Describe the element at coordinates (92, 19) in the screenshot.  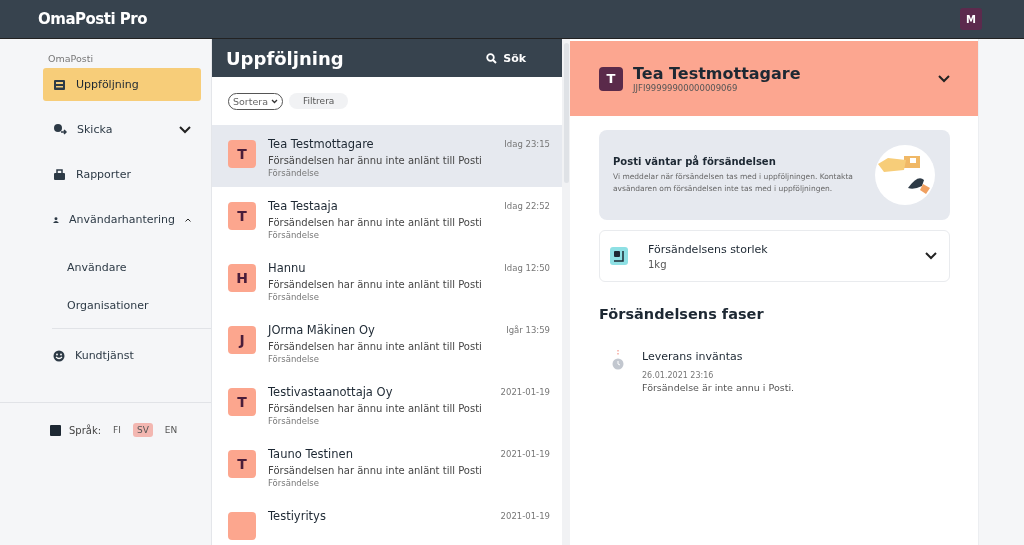
I see `app-logo: OmaPosti Pro` at that location.